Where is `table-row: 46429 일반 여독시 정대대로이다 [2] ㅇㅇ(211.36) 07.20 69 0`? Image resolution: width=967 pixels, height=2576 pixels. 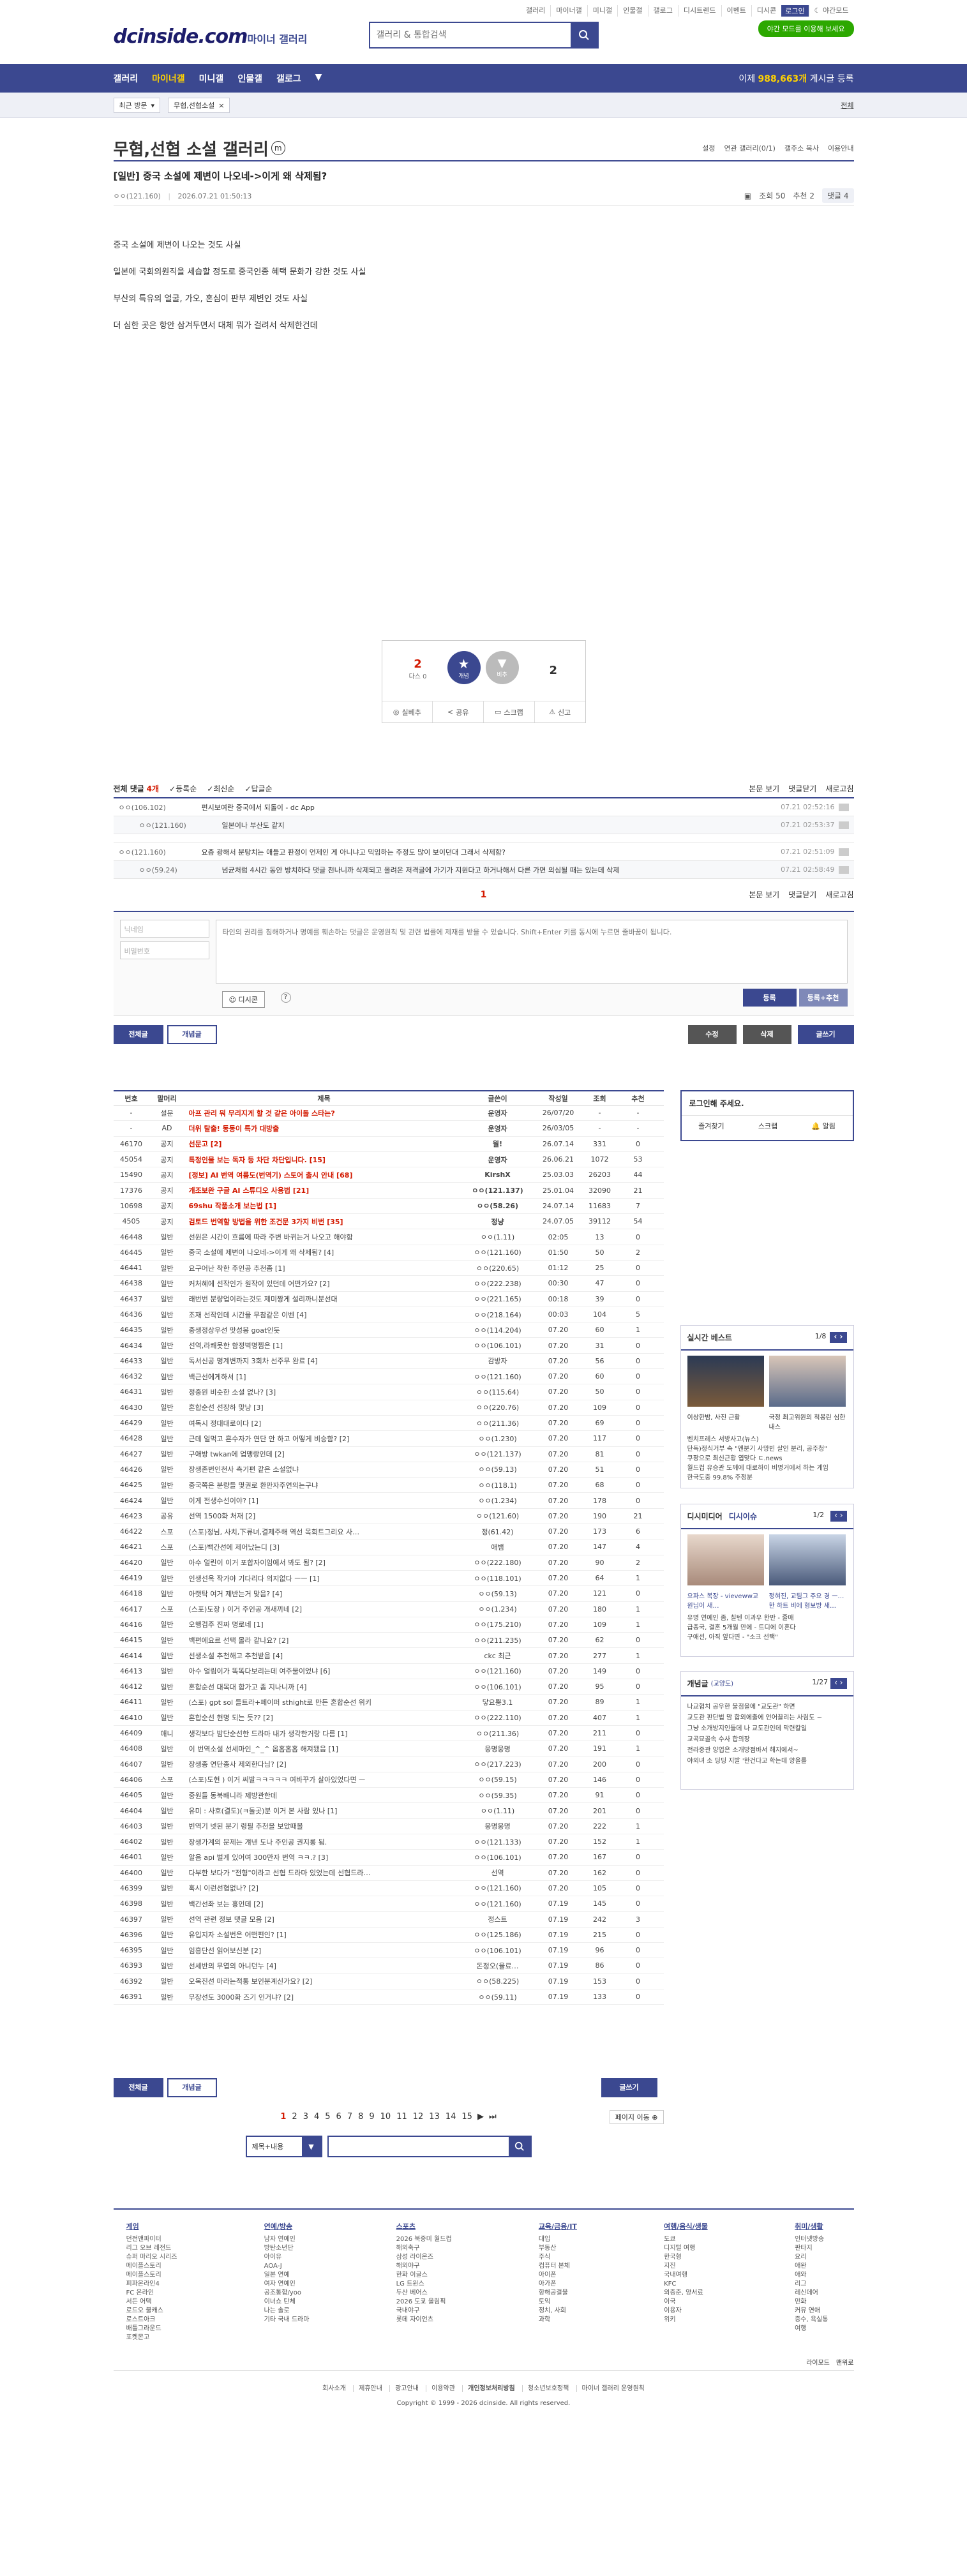 table-row: 46429 일반 여독시 정대대로이다 [2] ㅇㅇ(211.36) 07.20 69 0 is located at coordinates (389, 1424).